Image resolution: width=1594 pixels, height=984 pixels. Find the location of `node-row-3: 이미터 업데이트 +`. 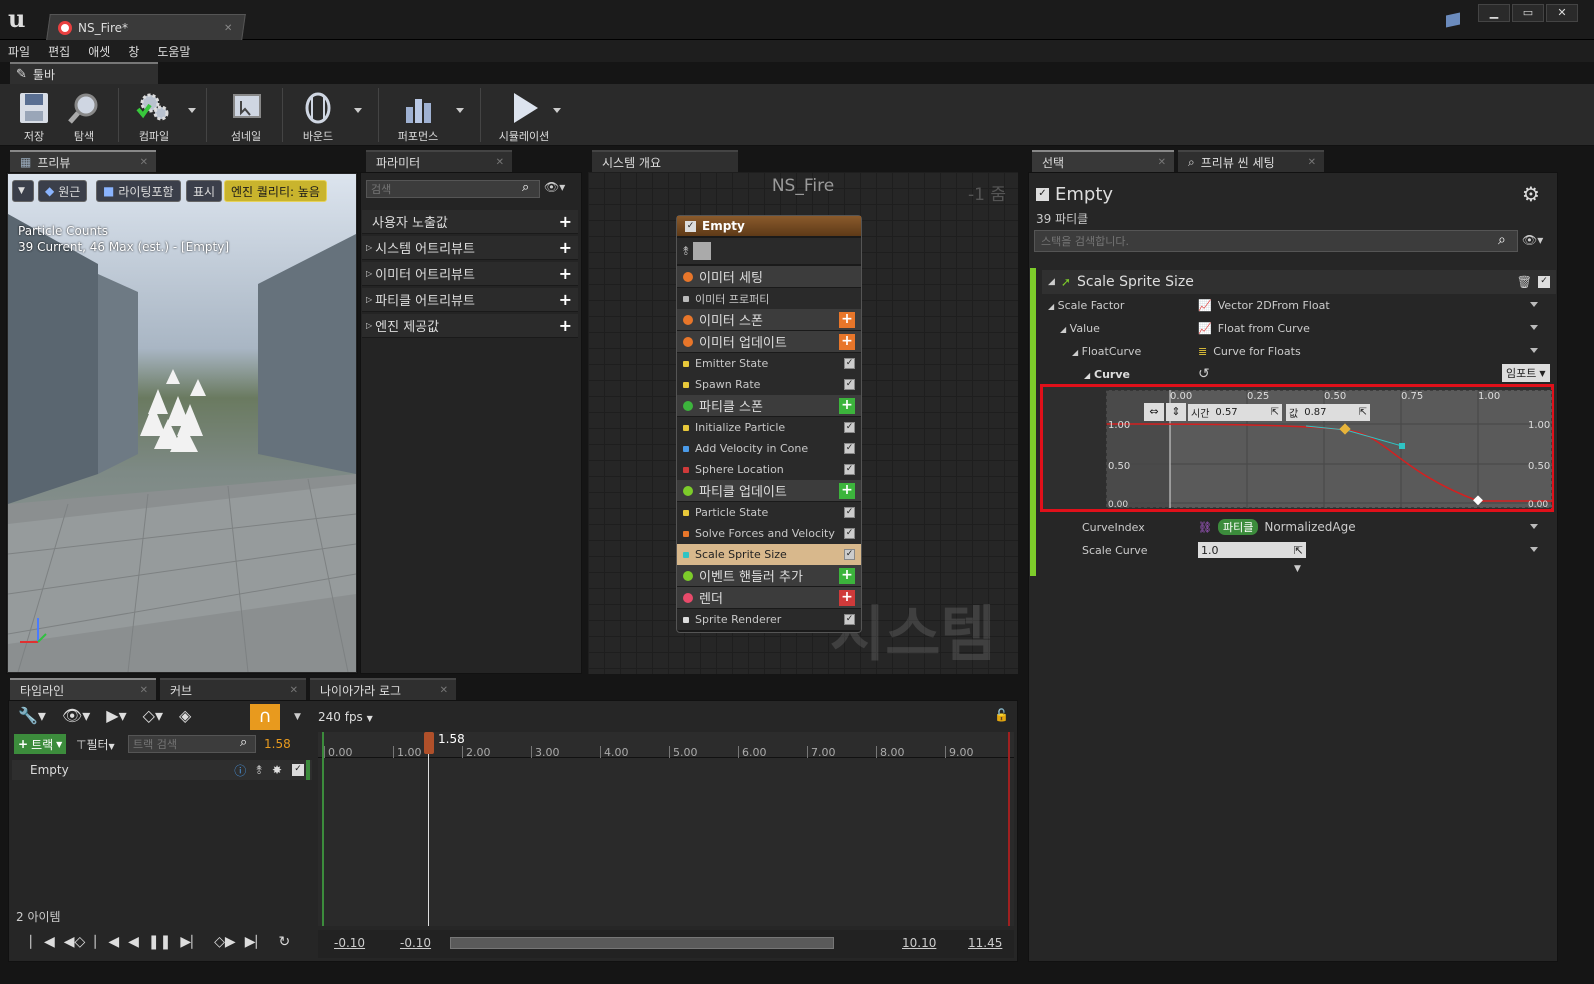

node-row-3: 이미터 업데이트 + is located at coordinates (769, 341).